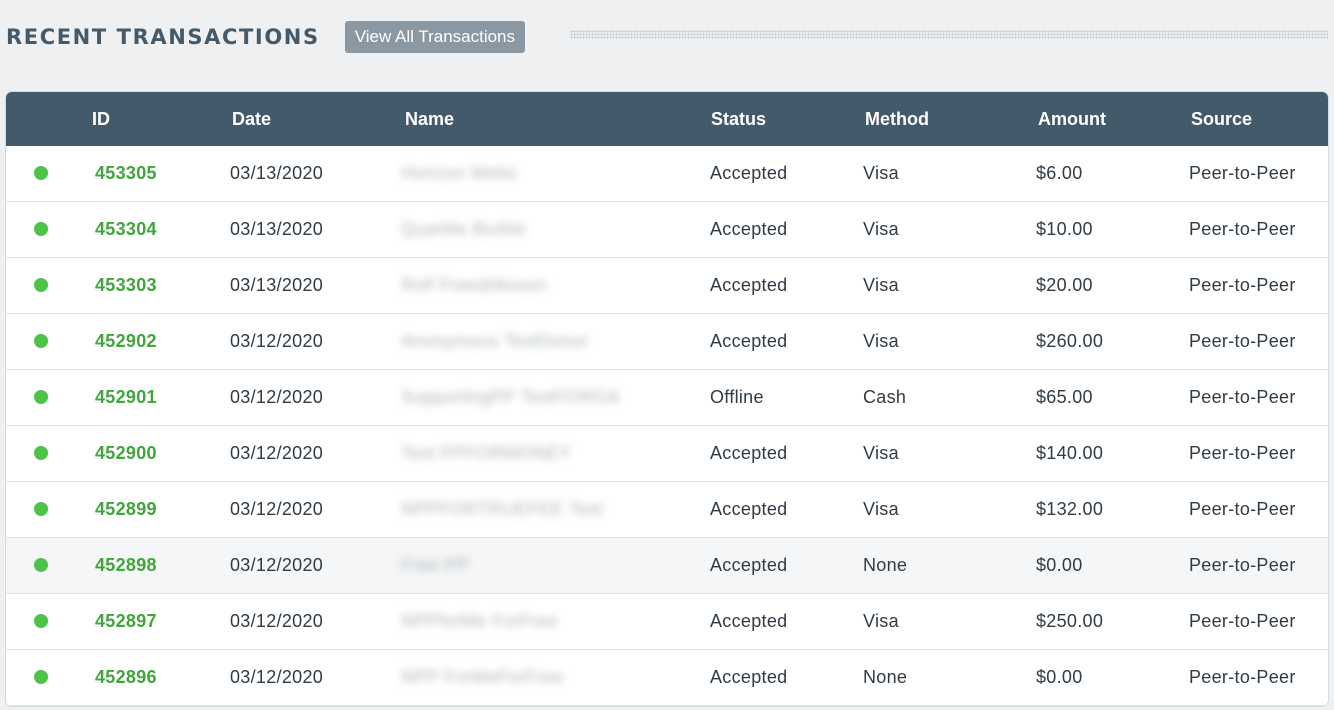 This screenshot has width=1334, height=710. Describe the element at coordinates (479, 621) in the screenshot. I see `transaction-name: NPPforMe ForFree` at that location.